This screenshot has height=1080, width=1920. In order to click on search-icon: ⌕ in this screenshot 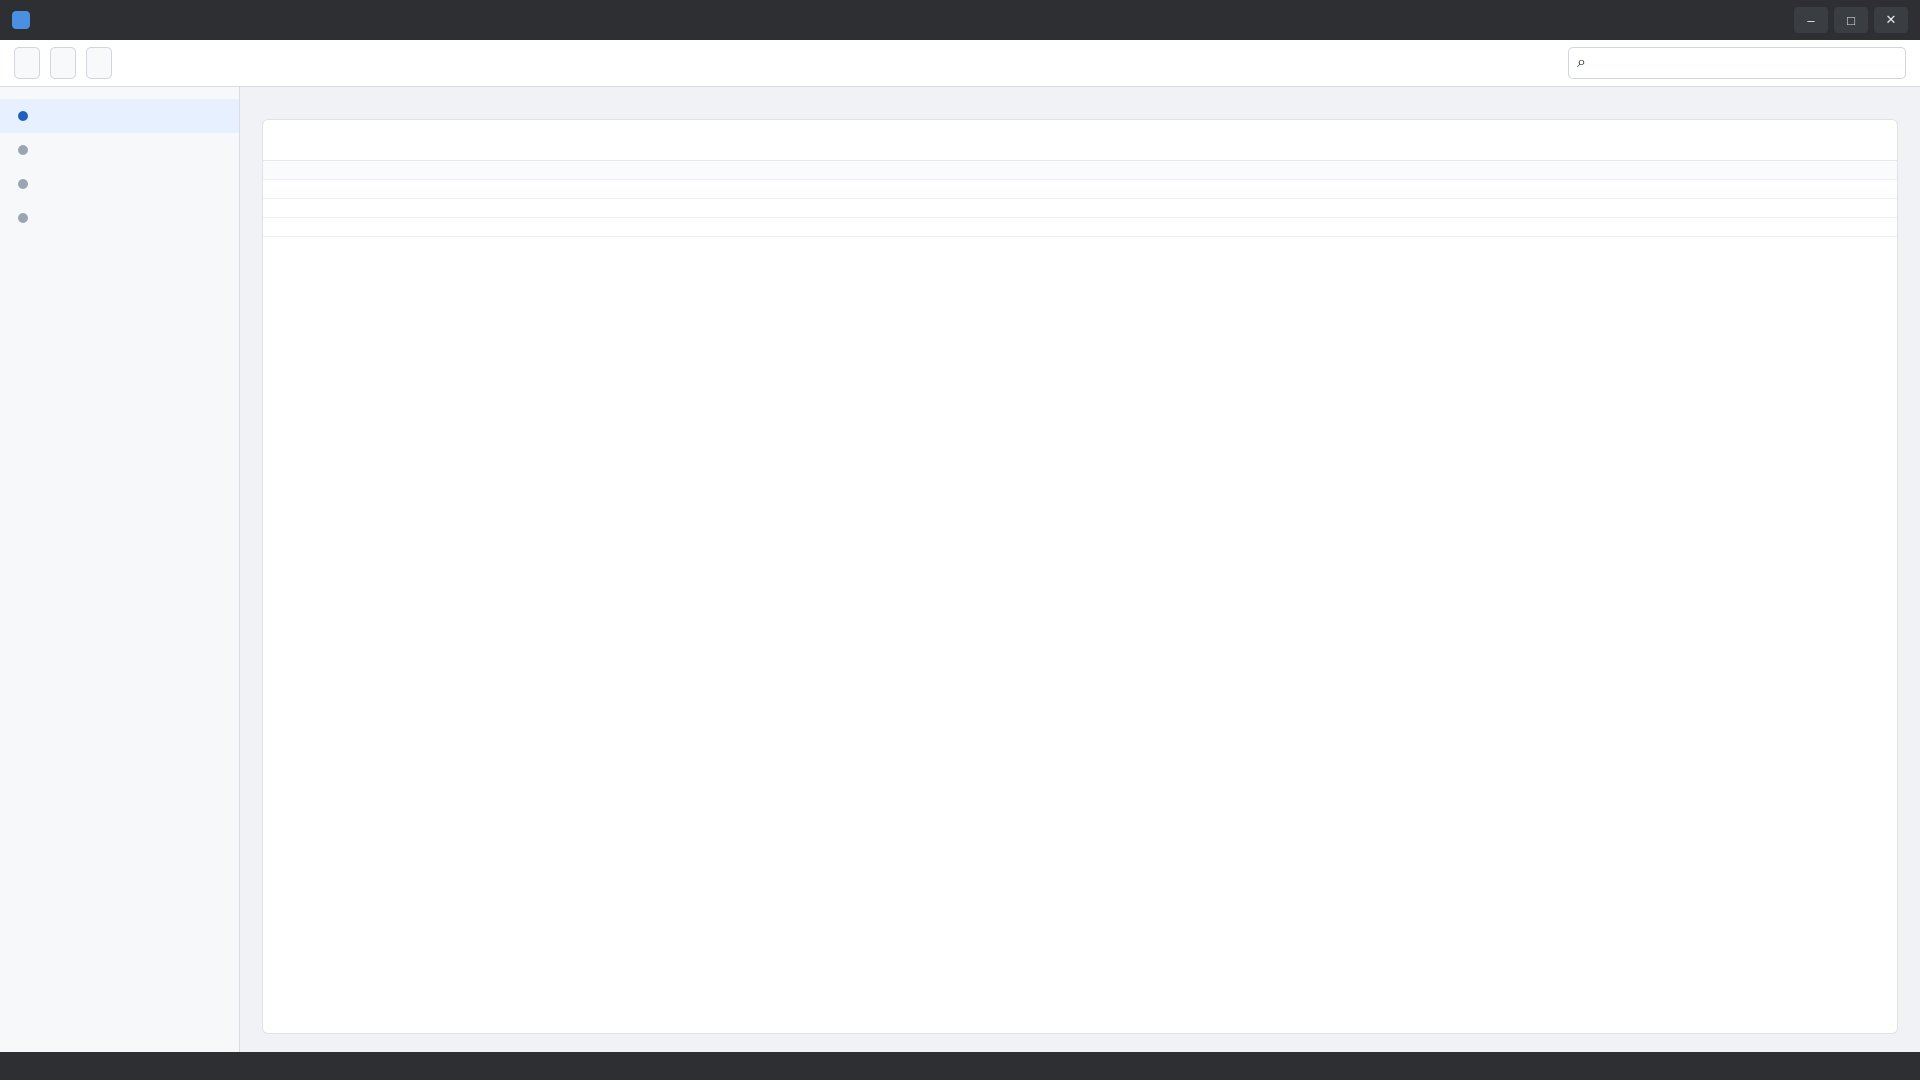, I will do `click(1581, 62)`.